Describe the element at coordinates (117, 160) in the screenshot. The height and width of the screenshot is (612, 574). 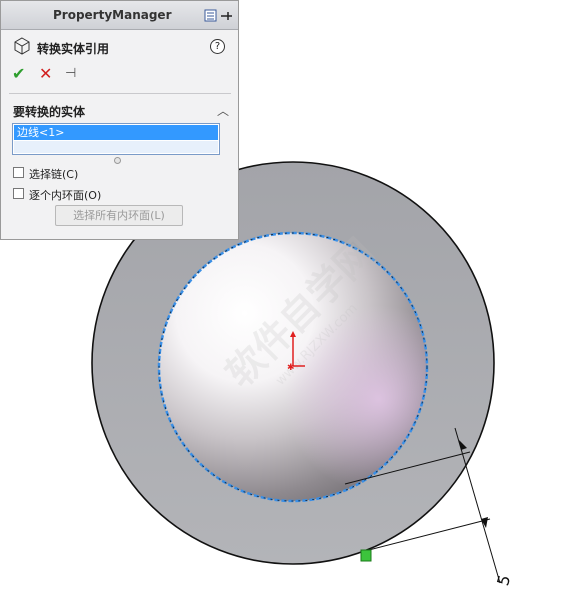
I see `list-resize-handle` at that location.